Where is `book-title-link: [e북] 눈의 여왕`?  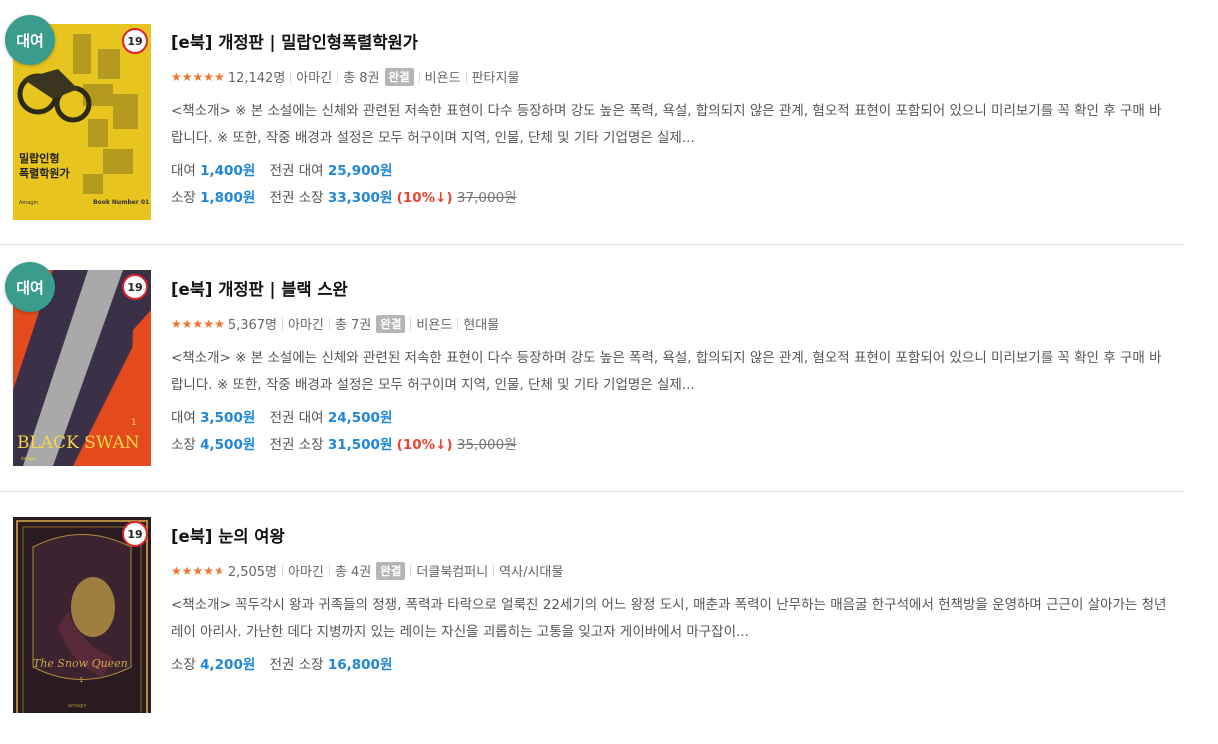 book-title-link: [e북] 눈의 여왕 is located at coordinates (668, 535).